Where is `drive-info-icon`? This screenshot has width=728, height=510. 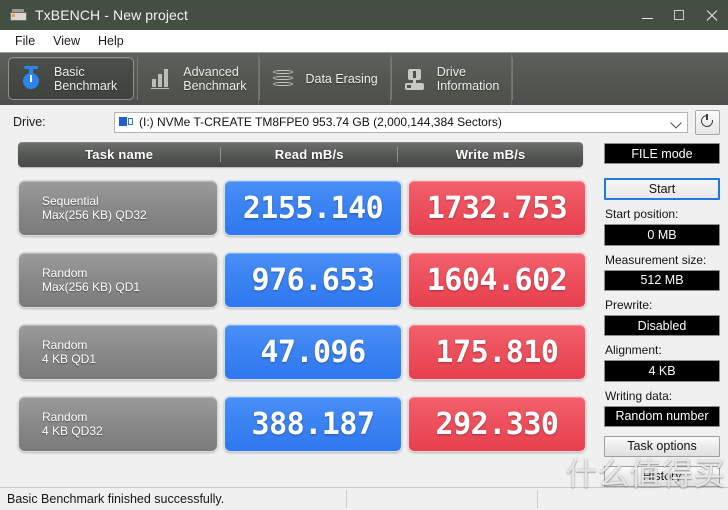 drive-info-icon is located at coordinates (415, 79).